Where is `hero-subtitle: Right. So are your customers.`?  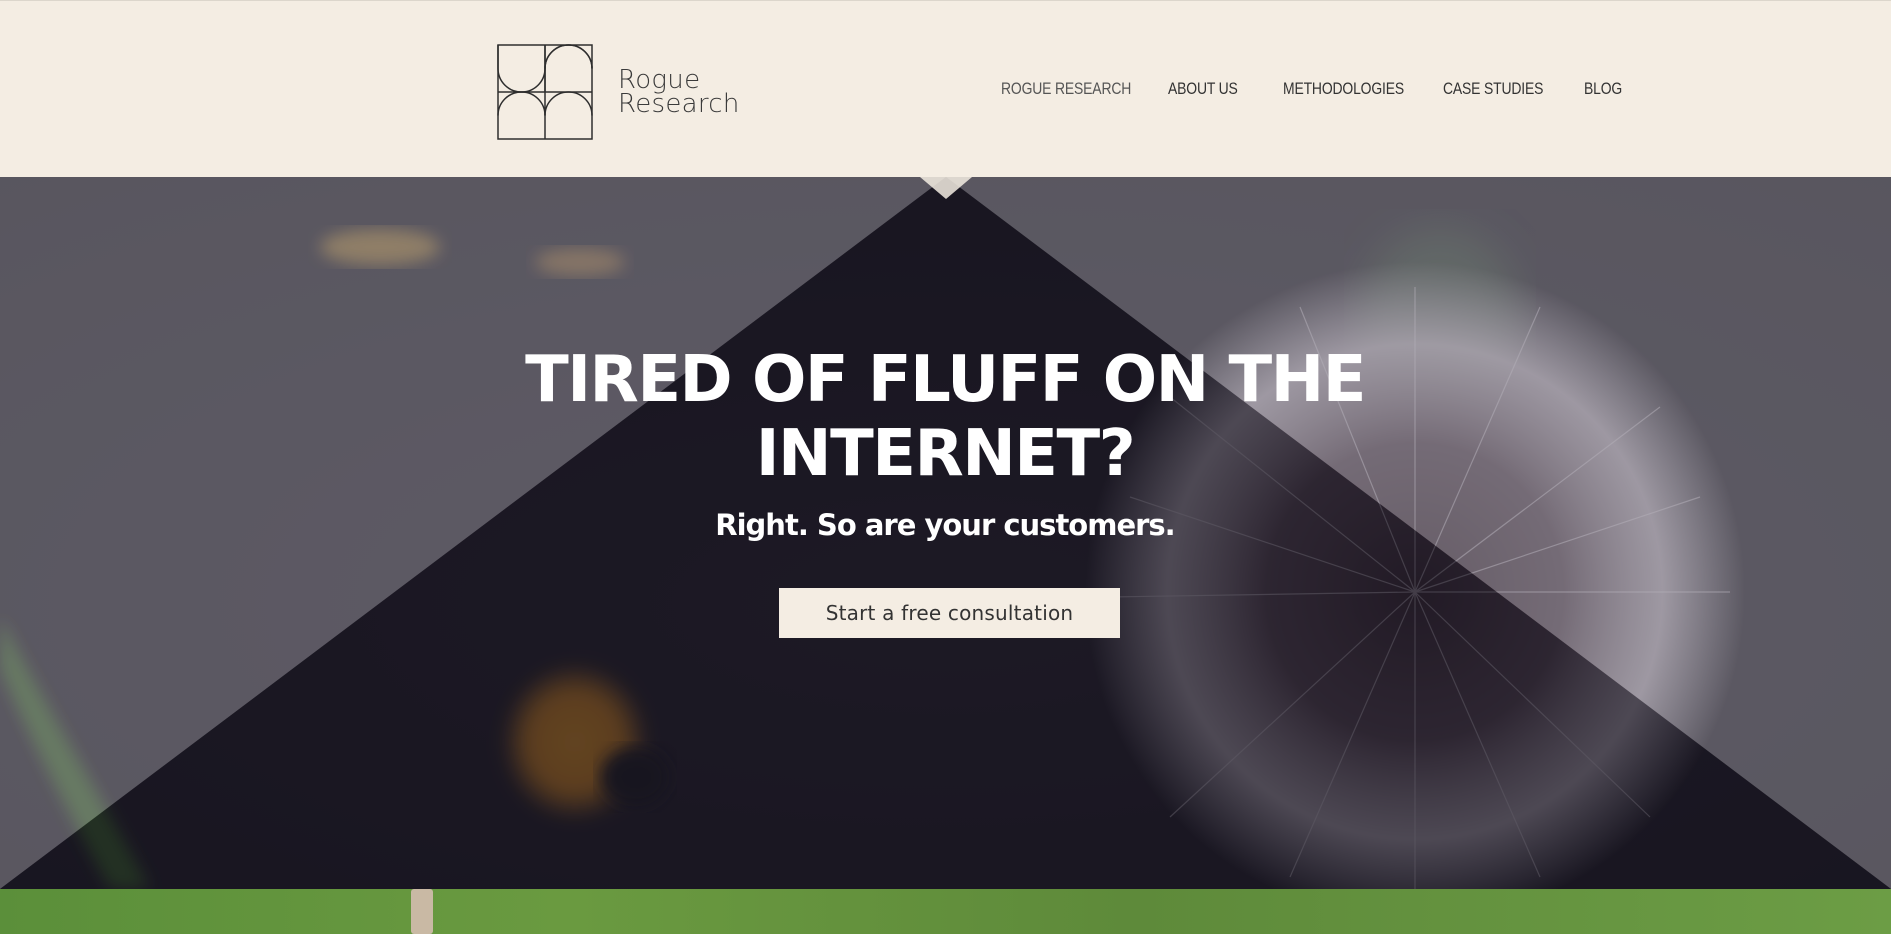
hero-subtitle: Right. So are your customers. is located at coordinates (945, 525).